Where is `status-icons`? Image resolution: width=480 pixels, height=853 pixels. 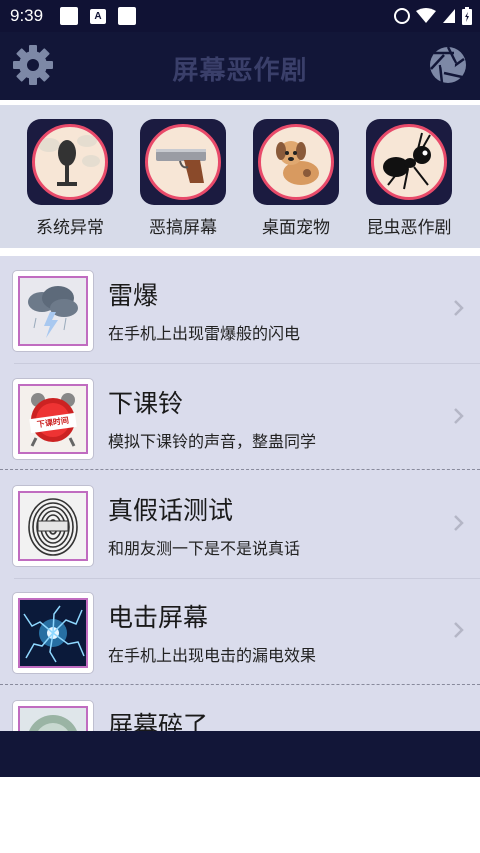
status-icons is located at coordinates (433, 16).